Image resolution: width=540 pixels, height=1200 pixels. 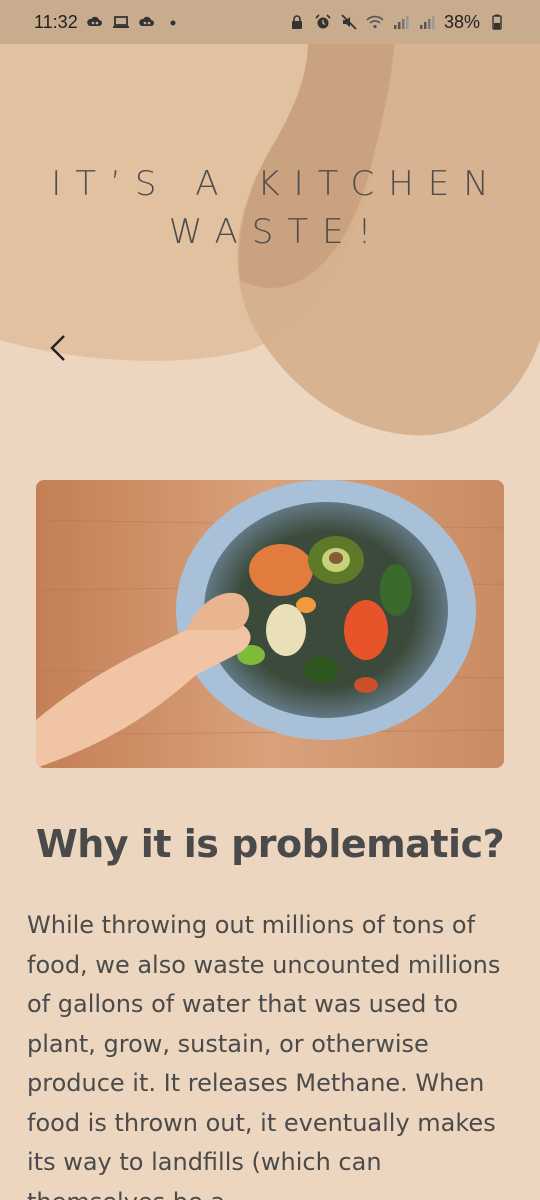 I want to click on chevron-left-icon, so click(x=57, y=348).